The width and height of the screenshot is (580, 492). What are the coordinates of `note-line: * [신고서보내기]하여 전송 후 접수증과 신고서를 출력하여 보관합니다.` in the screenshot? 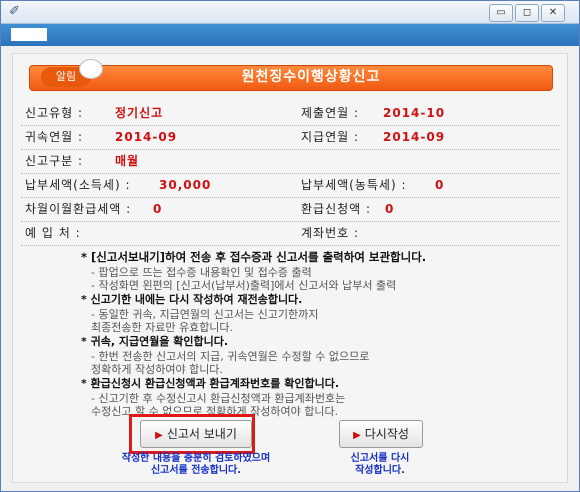 It's located at (254, 257).